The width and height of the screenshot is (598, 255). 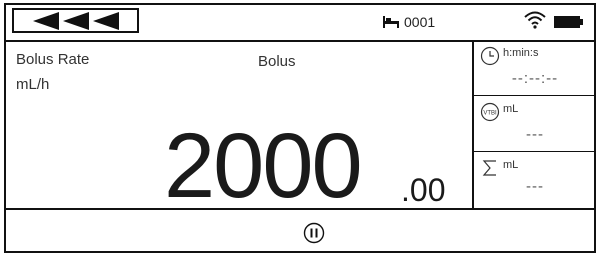 I want to click on bed-indicator: 0001, so click(x=408, y=22).